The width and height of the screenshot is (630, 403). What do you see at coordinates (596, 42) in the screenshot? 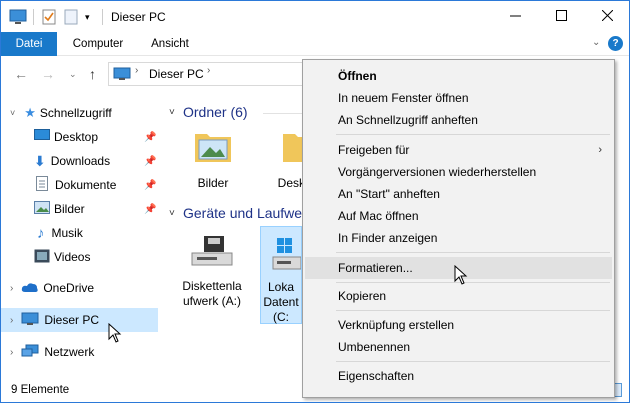
I see `ribbon-expand-icon: ⌄` at bounding box center [596, 42].